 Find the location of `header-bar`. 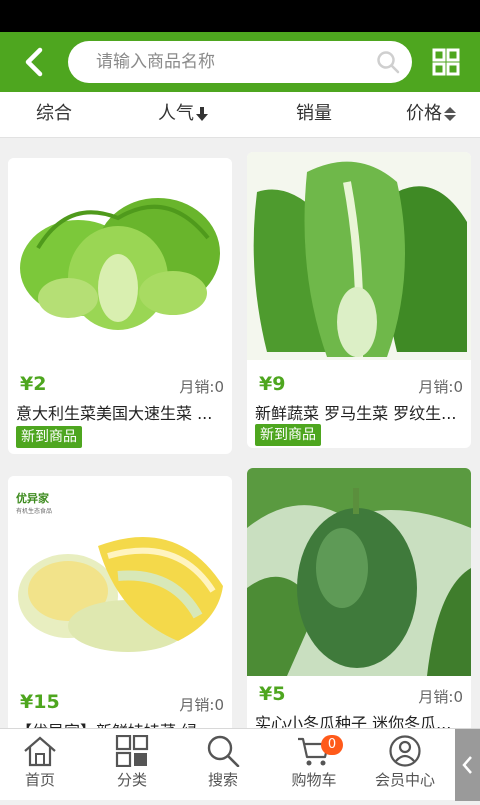

header-bar is located at coordinates (240, 62).